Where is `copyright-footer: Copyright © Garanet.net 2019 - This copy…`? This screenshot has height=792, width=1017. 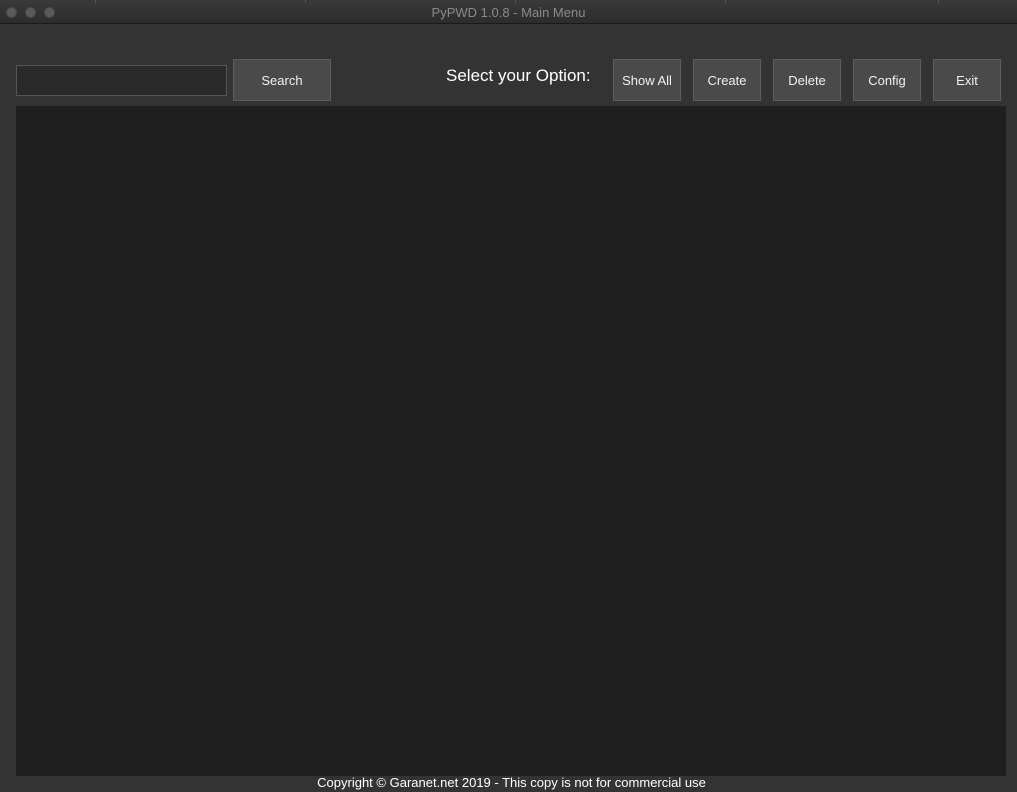
copyright-footer: Copyright © Garanet.net 2019 - This copy… is located at coordinates (511, 782).